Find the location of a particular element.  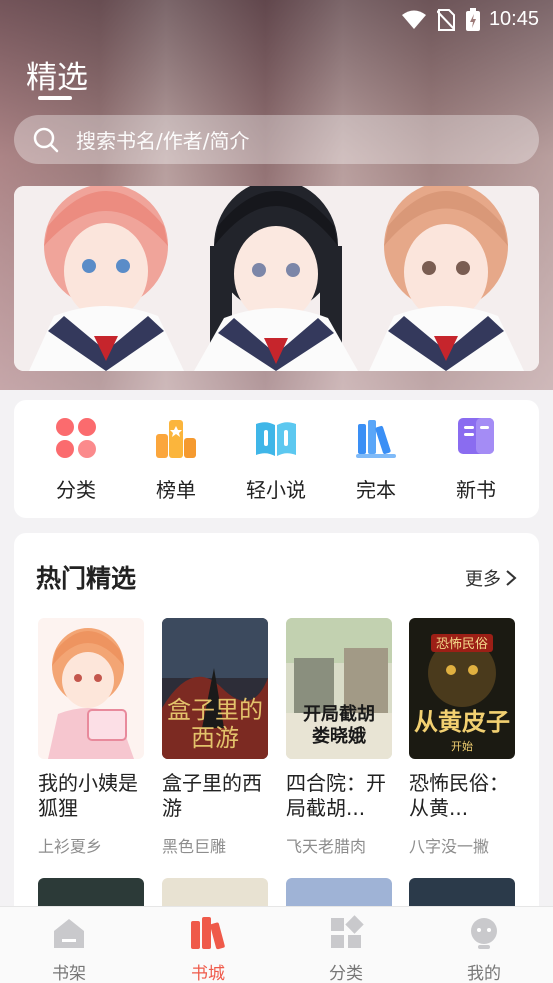

book-item: 开局截胡 娄晓娥 四合院：开局截胡... 飞天老腊肉 is located at coordinates (339, 737).